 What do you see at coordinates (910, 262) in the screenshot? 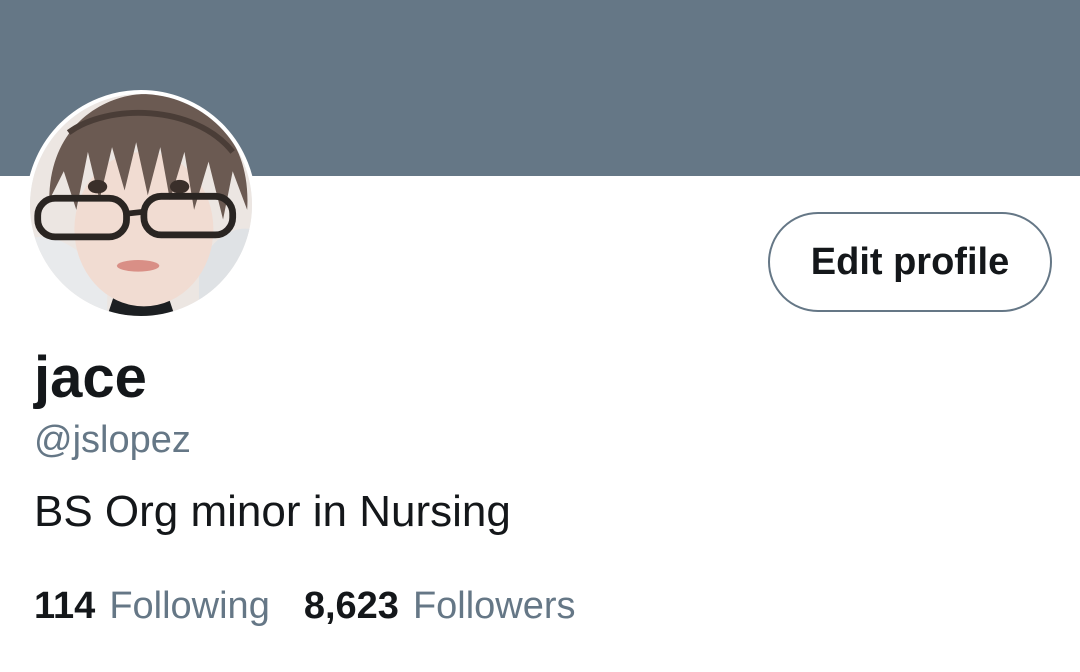
I see `edit-profile-button: Edit profile` at bounding box center [910, 262].